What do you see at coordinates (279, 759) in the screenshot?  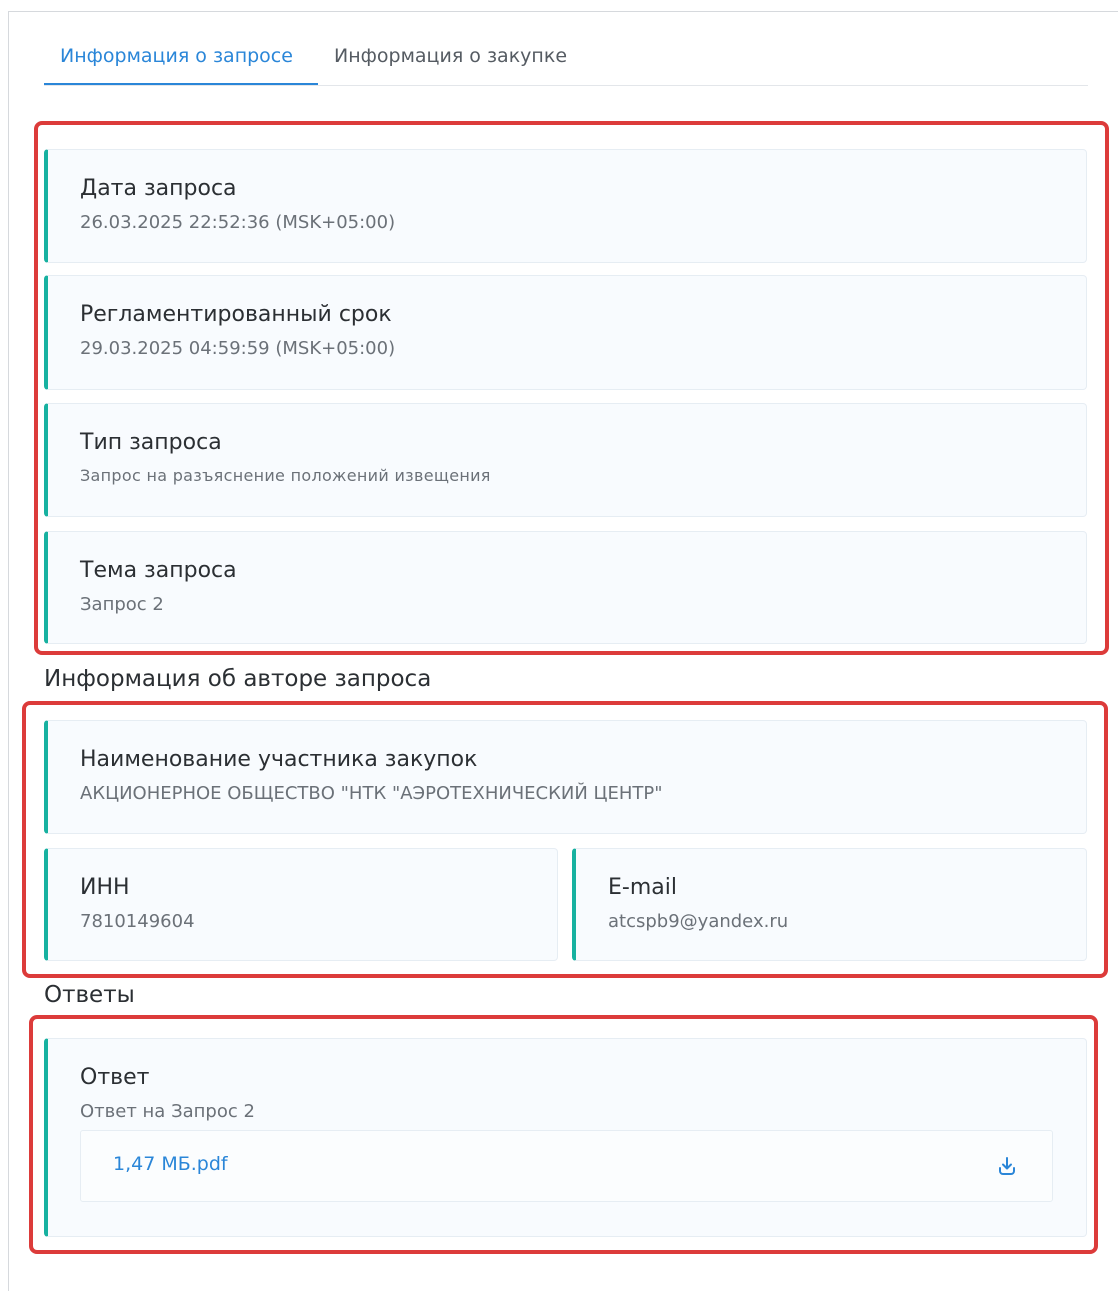 I see `card-label: Наименование участника закупок` at bounding box center [279, 759].